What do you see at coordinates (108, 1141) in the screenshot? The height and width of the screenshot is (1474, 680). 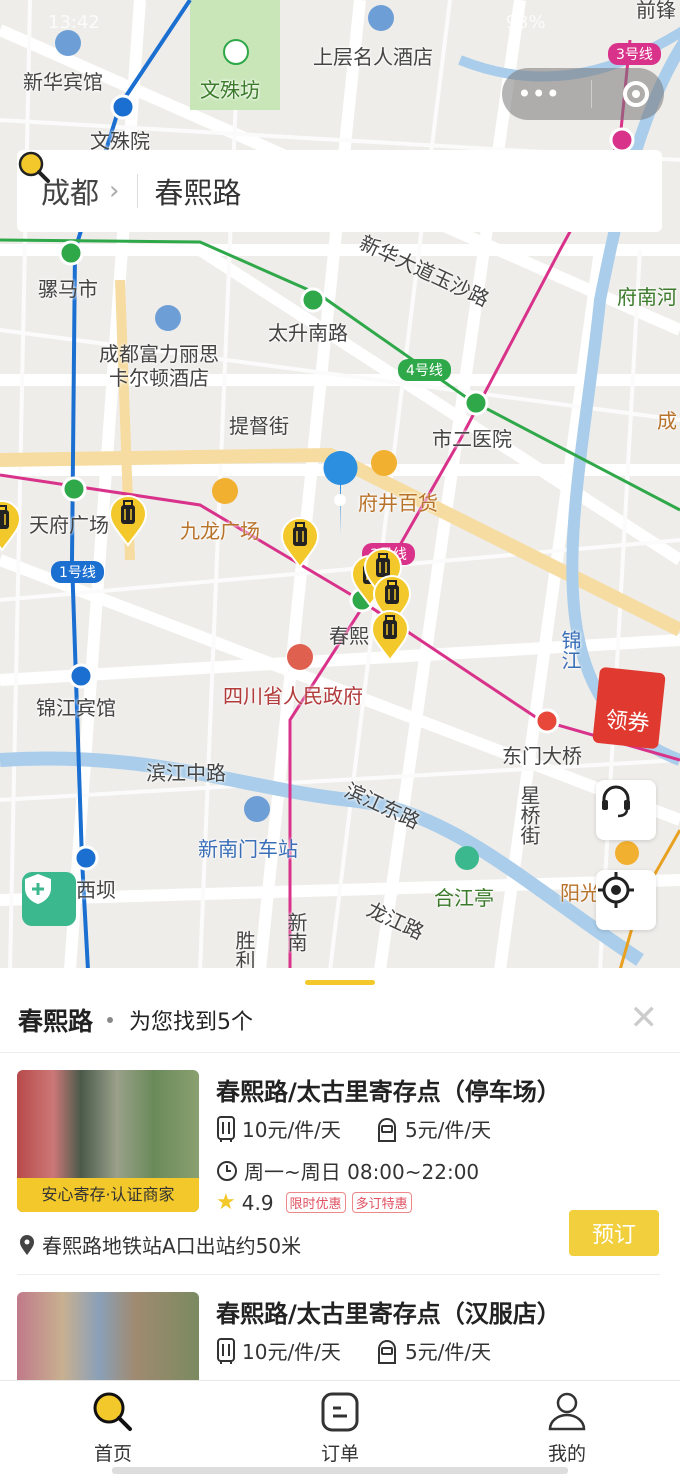 I see `store-photo: 安心寄存·认证商家` at bounding box center [108, 1141].